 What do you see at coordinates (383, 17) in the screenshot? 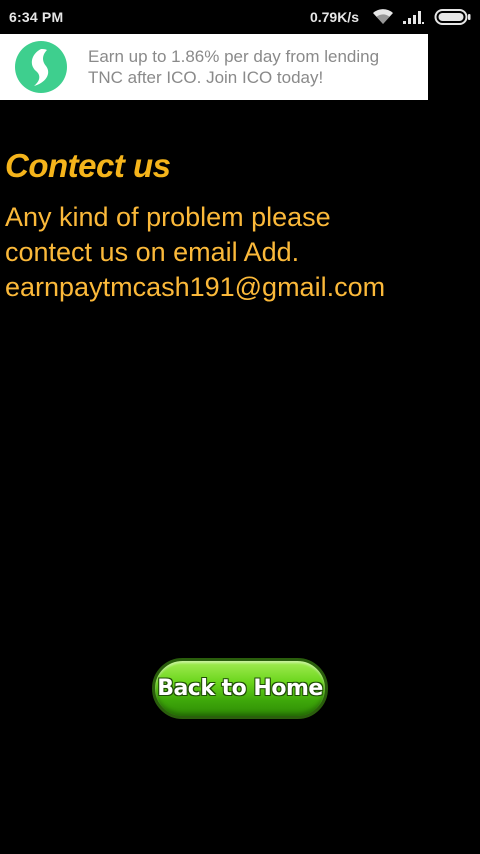
I see `wifi-icon` at bounding box center [383, 17].